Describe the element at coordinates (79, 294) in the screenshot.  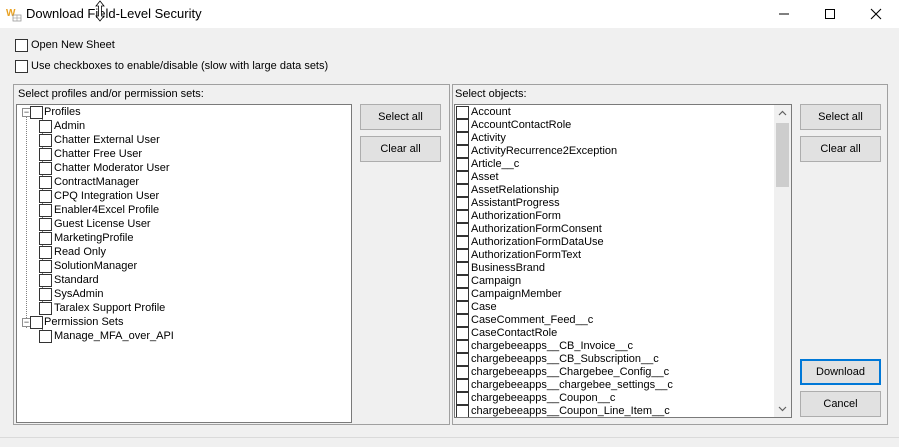
I see `profile-label: SysAdmin` at that location.